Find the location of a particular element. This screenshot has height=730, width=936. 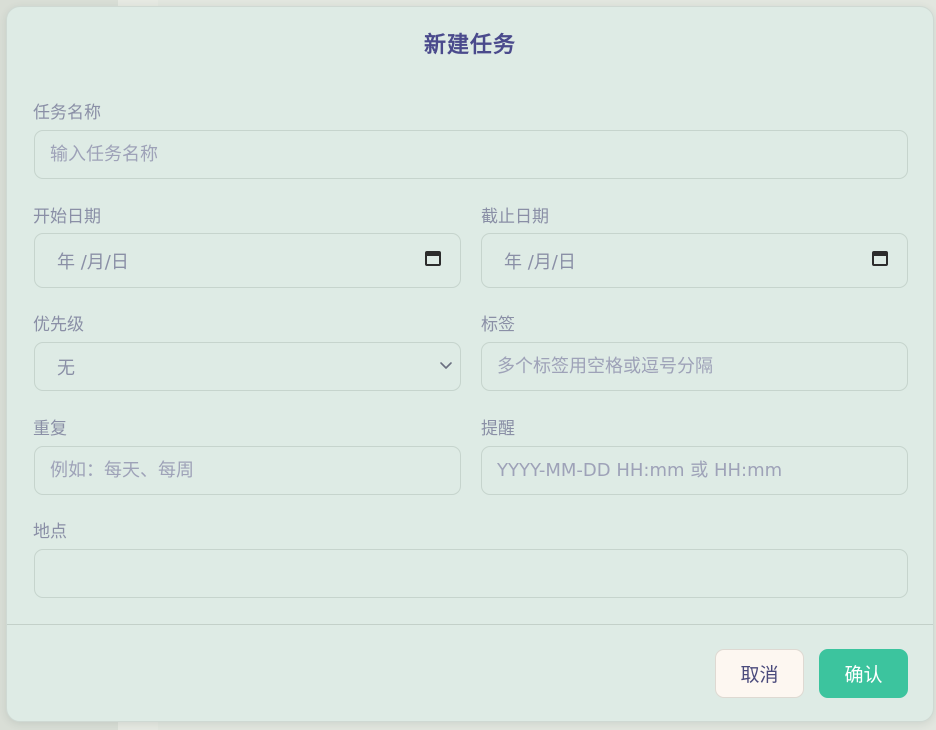

due-date-label: 截止日期 is located at coordinates (515, 217).